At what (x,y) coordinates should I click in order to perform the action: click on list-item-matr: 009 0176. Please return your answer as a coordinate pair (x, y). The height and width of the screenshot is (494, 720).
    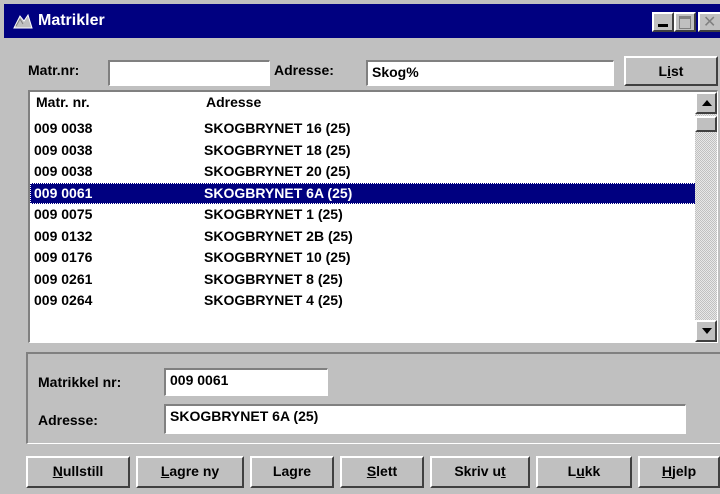
    Looking at the image, I should click on (63, 257).